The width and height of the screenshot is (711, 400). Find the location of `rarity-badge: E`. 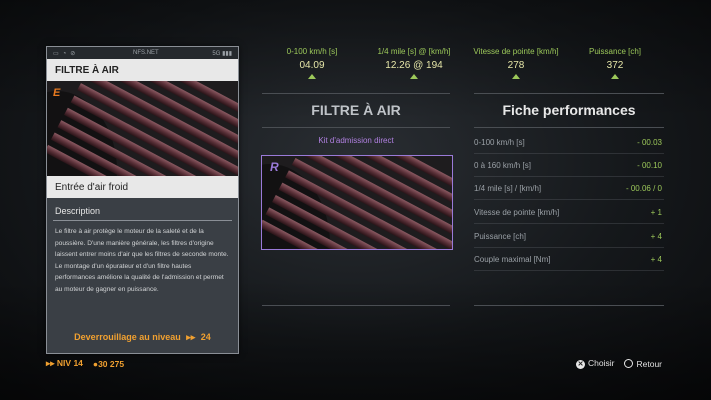

rarity-badge: E is located at coordinates (57, 93).